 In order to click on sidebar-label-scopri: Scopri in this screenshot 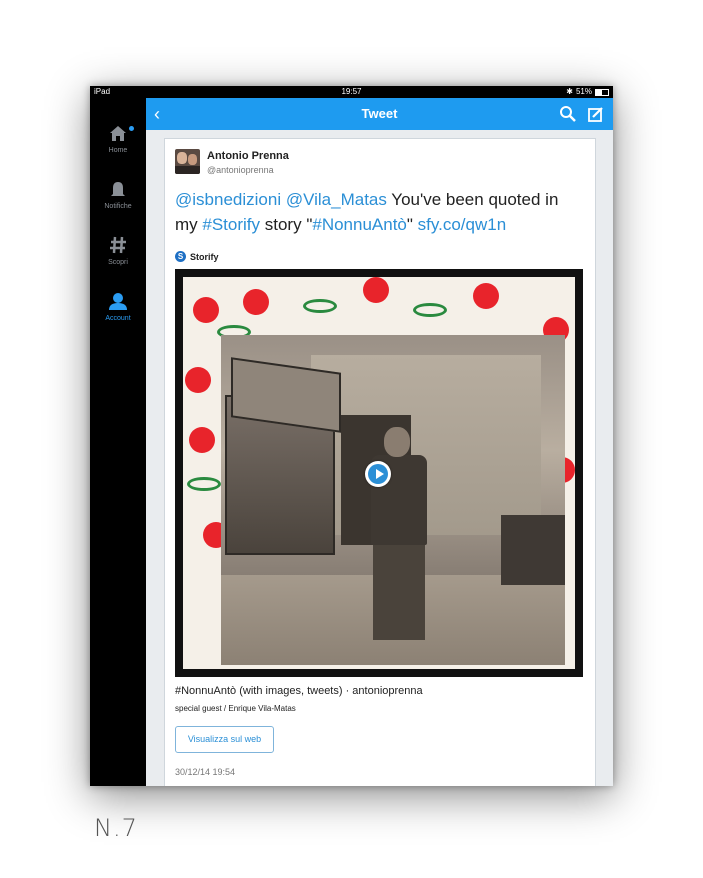, I will do `click(118, 262)`.